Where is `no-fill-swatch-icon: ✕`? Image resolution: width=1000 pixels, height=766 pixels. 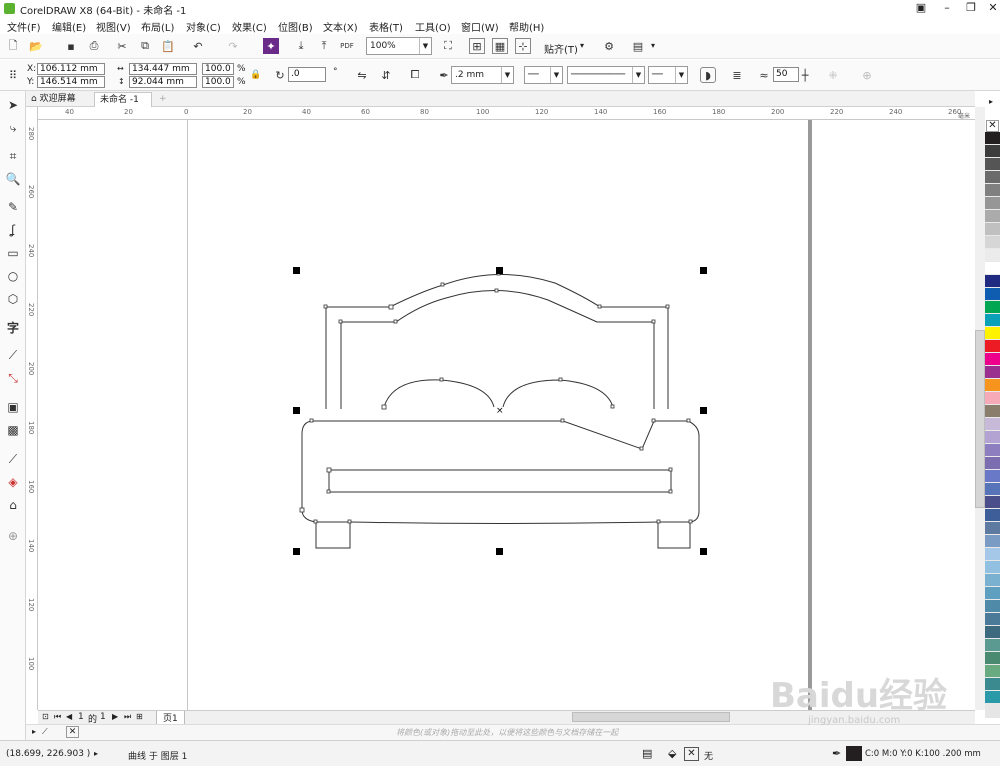 no-fill-swatch-icon: ✕ is located at coordinates (691, 754).